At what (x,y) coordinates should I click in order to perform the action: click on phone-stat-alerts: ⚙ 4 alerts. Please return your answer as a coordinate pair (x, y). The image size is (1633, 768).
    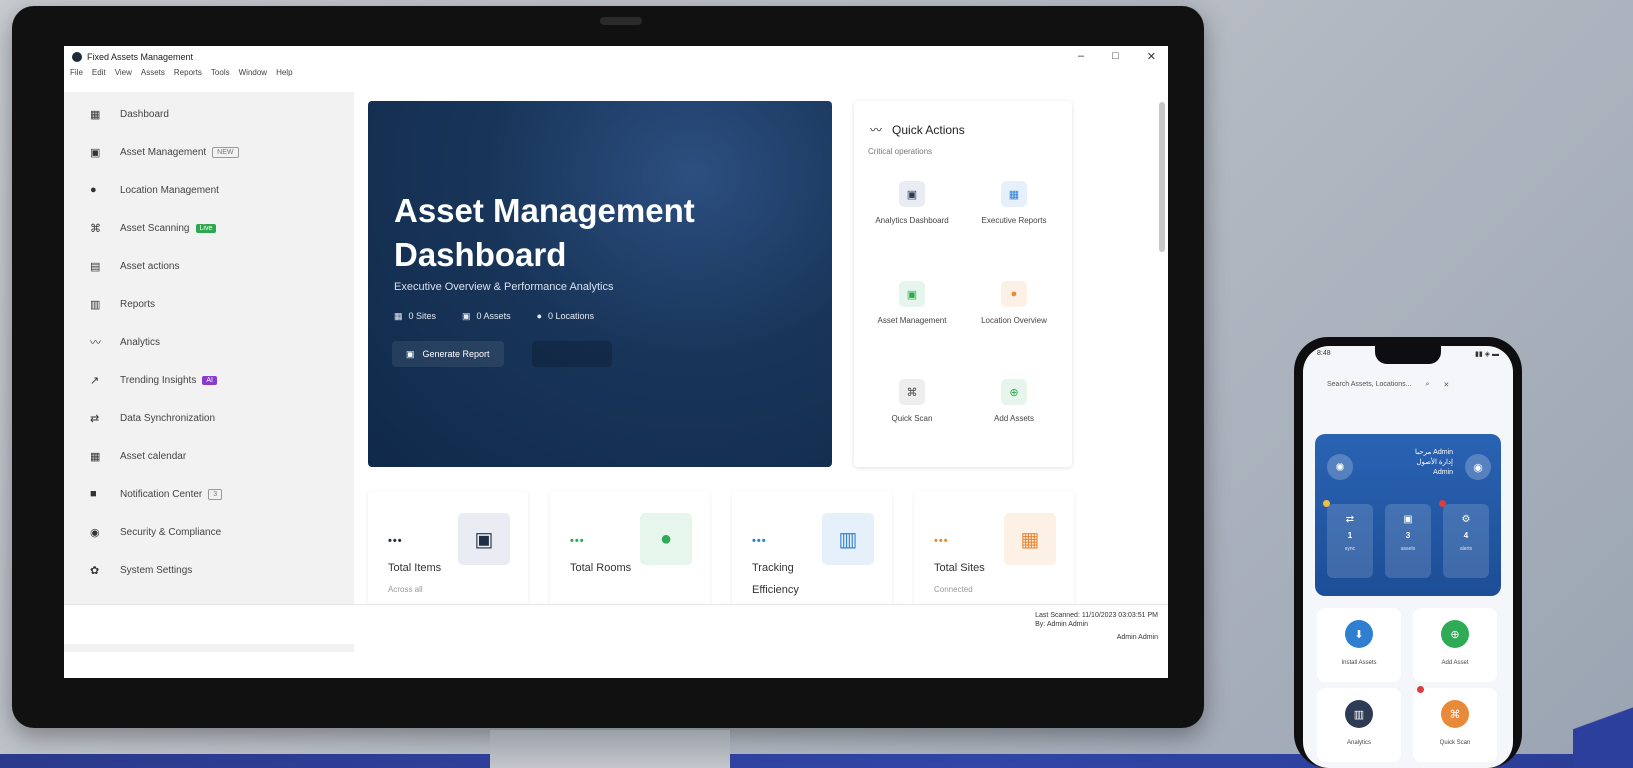
    Looking at the image, I should click on (1466, 541).